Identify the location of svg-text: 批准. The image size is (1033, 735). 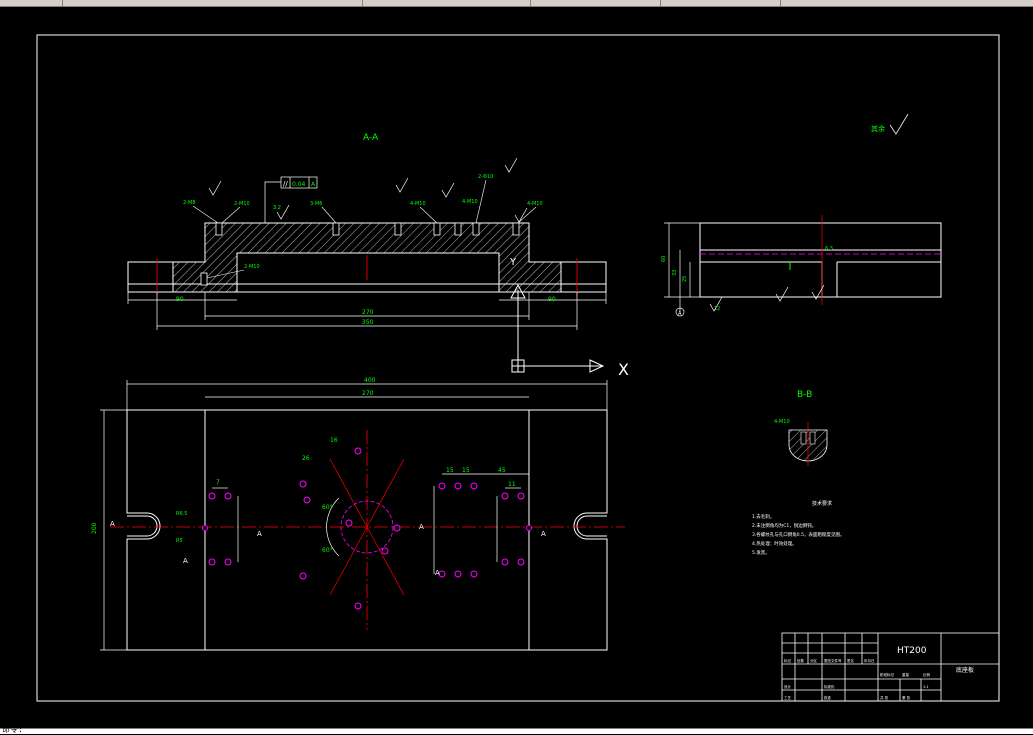
(828, 697).